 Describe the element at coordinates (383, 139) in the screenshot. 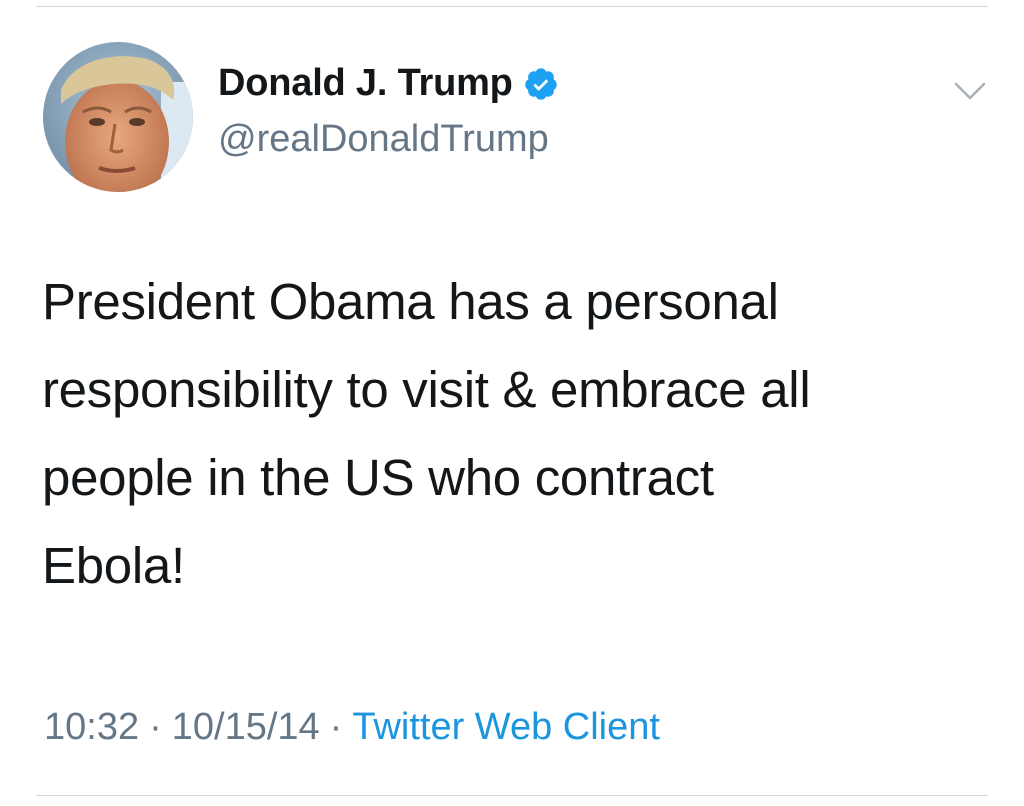

I see `author-handle: @realDonaldTrump` at that location.